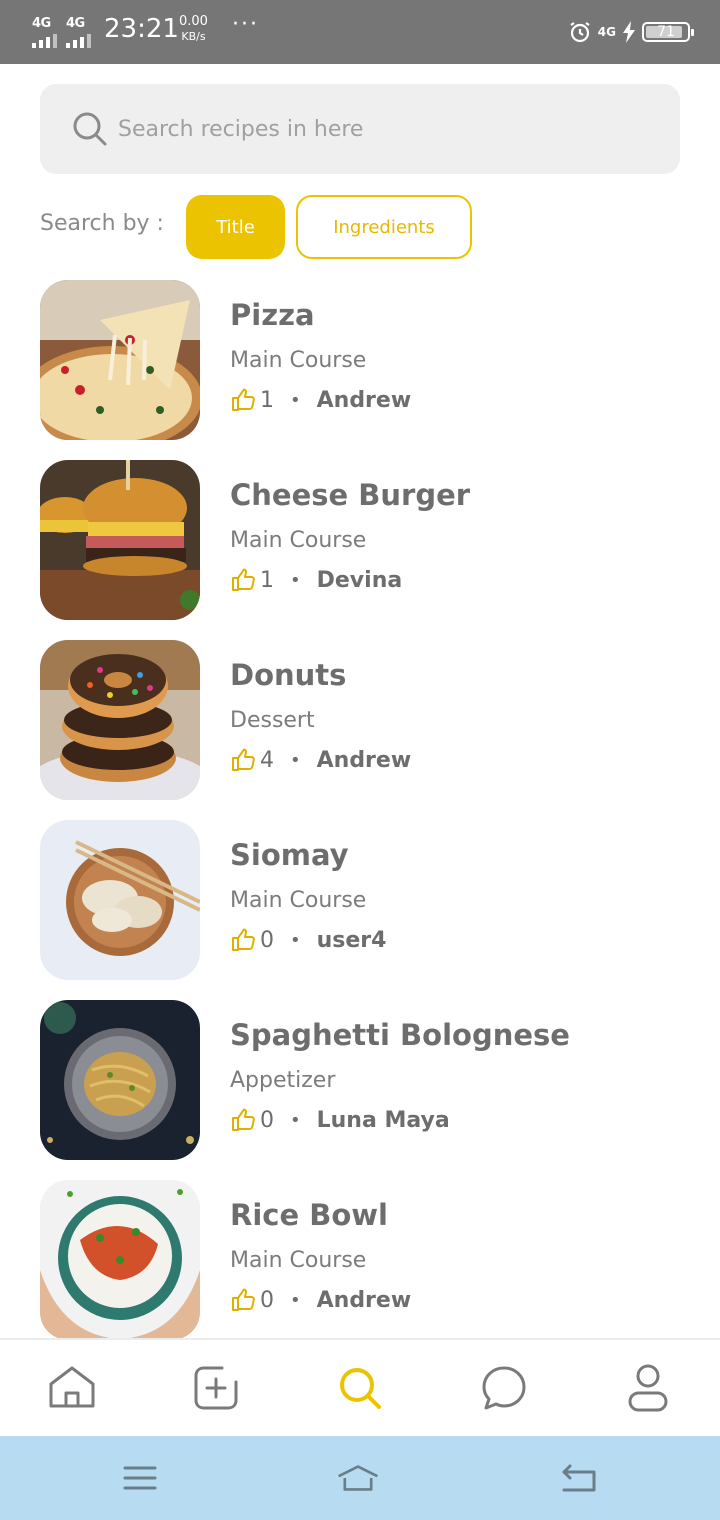  What do you see at coordinates (359, 580) in the screenshot?
I see `recipe-author: Devina` at bounding box center [359, 580].